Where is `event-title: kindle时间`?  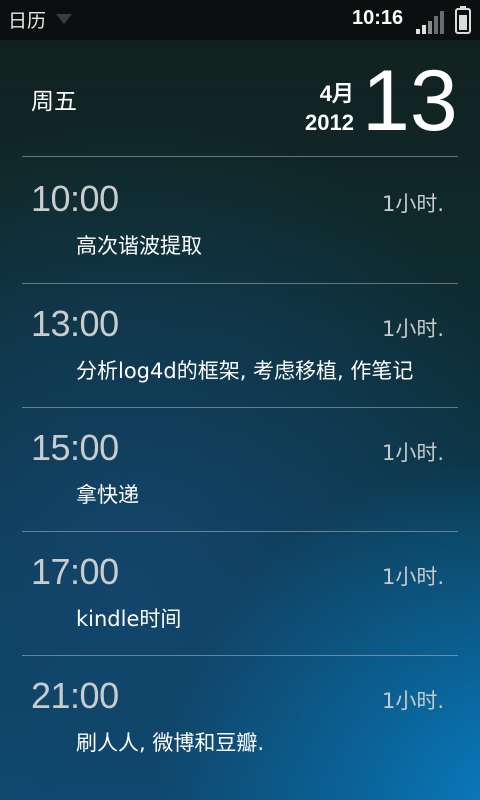 event-title: kindle时间 is located at coordinates (129, 619).